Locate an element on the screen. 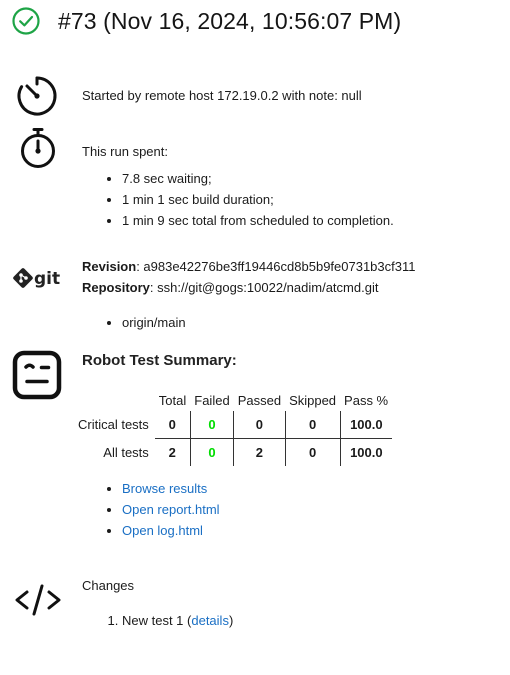 Image resolution: width=510 pixels, height=675 pixels. git-logo-icon: git is located at coordinates (39, 280).